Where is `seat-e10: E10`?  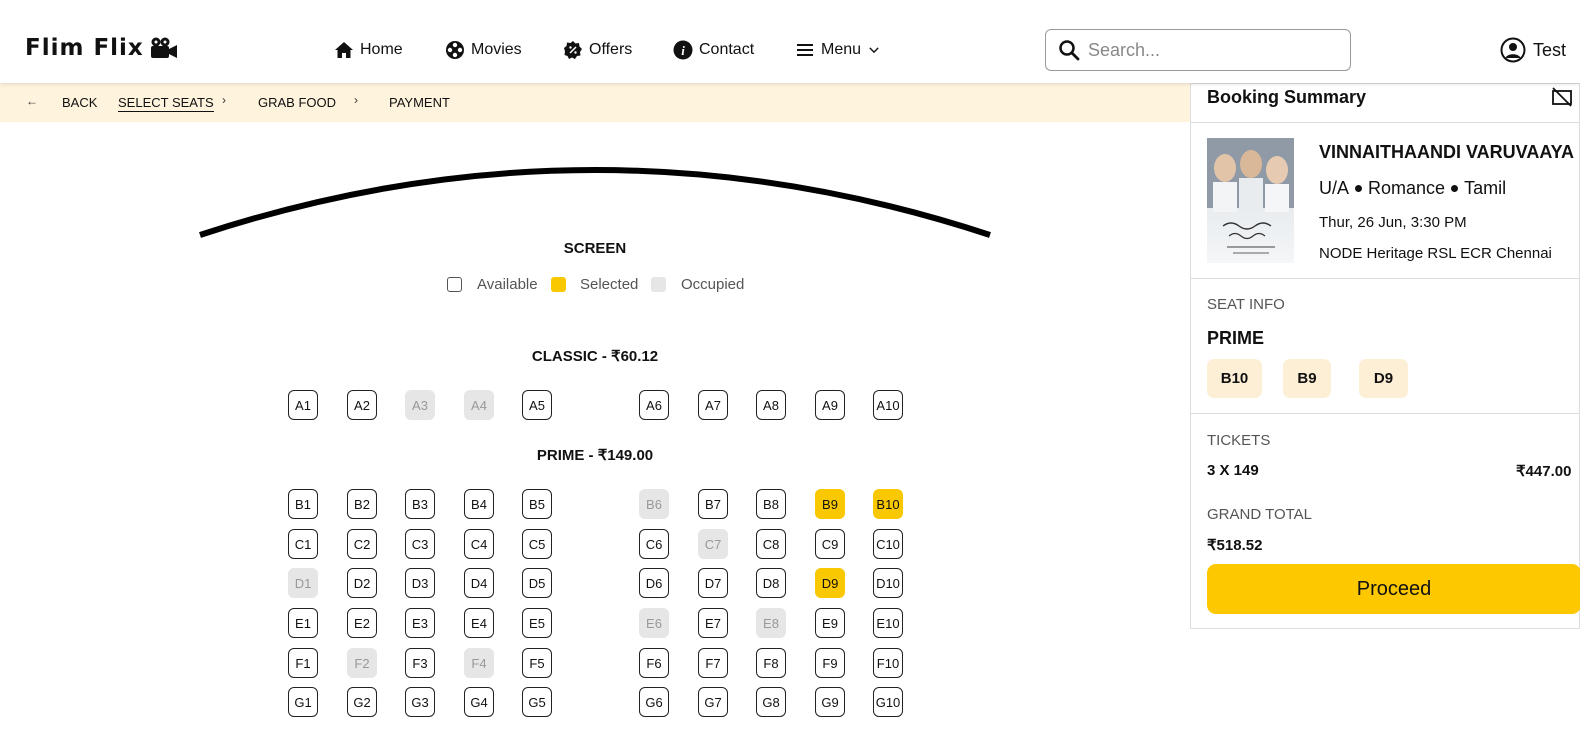 seat-e10: E10 is located at coordinates (888, 623).